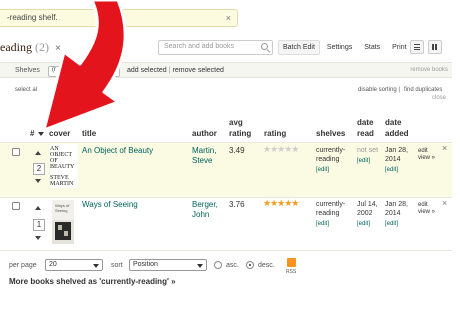 The image size is (460, 310). Describe the element at coordinates (439, 98) in the screenshot. I see `close-sort-bar-link: close` at that location.